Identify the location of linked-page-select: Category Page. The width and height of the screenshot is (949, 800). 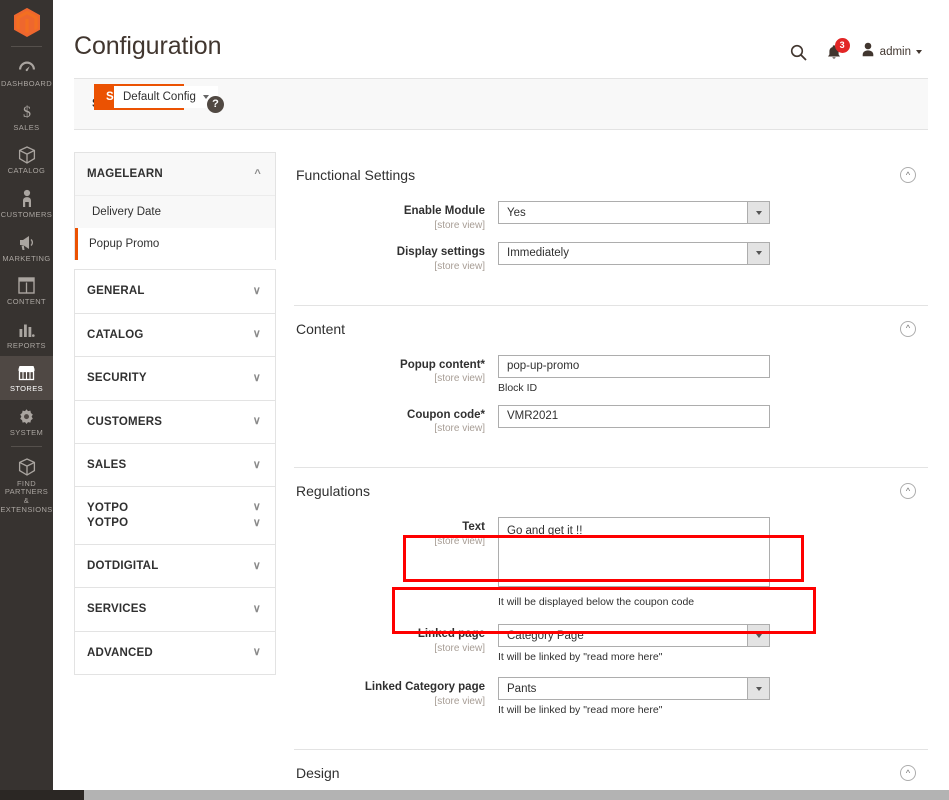
(634, 636).